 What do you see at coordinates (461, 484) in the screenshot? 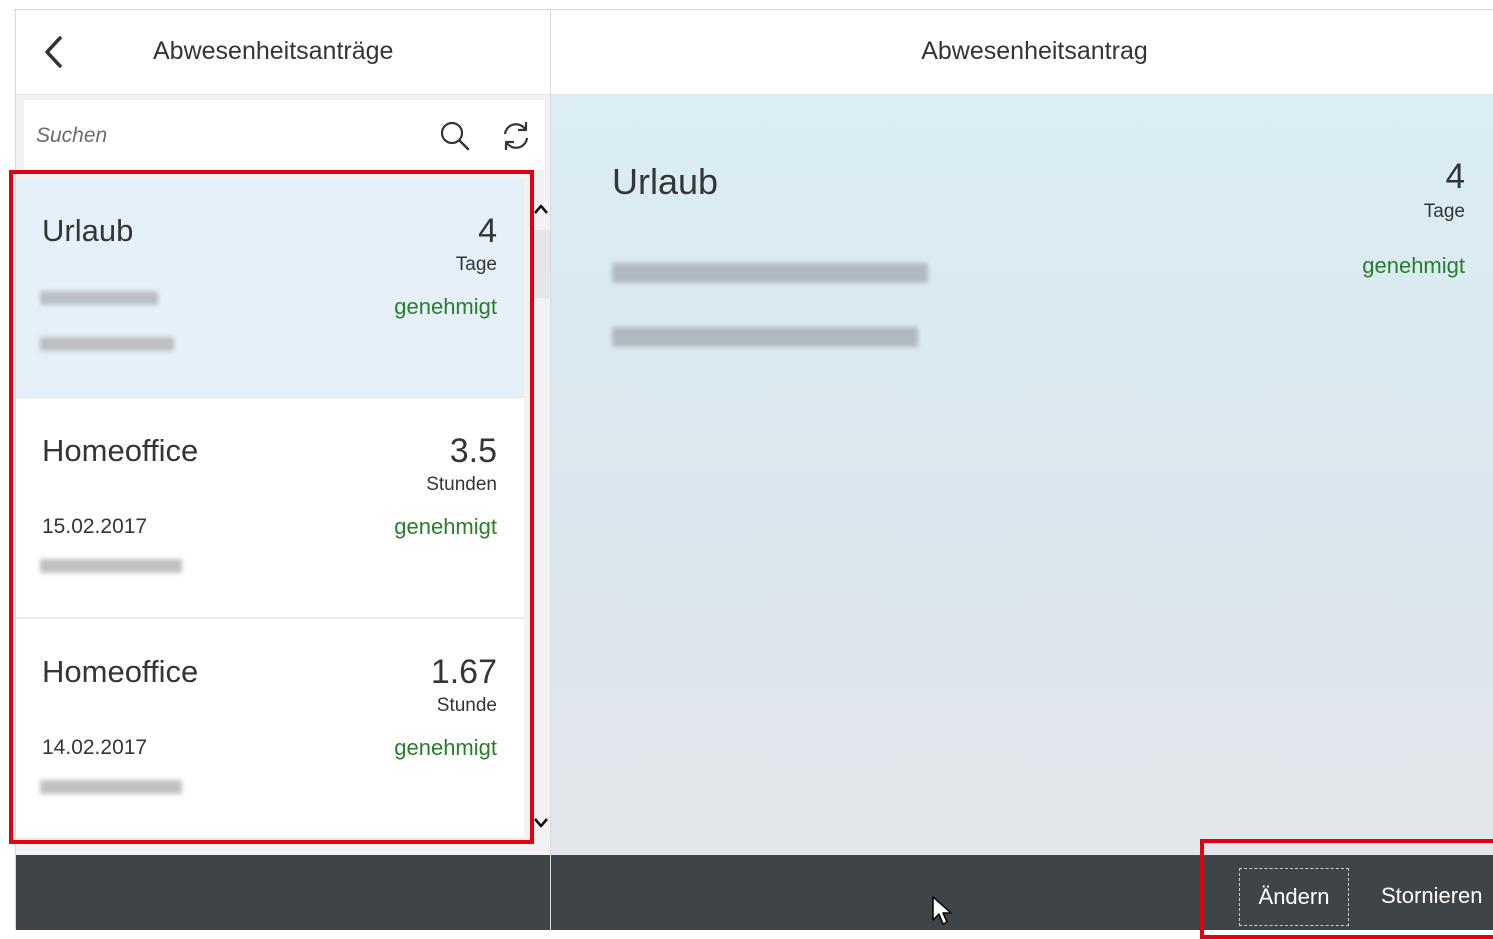
I see `item-unit: Stunden` at bounding box center [461, 484].